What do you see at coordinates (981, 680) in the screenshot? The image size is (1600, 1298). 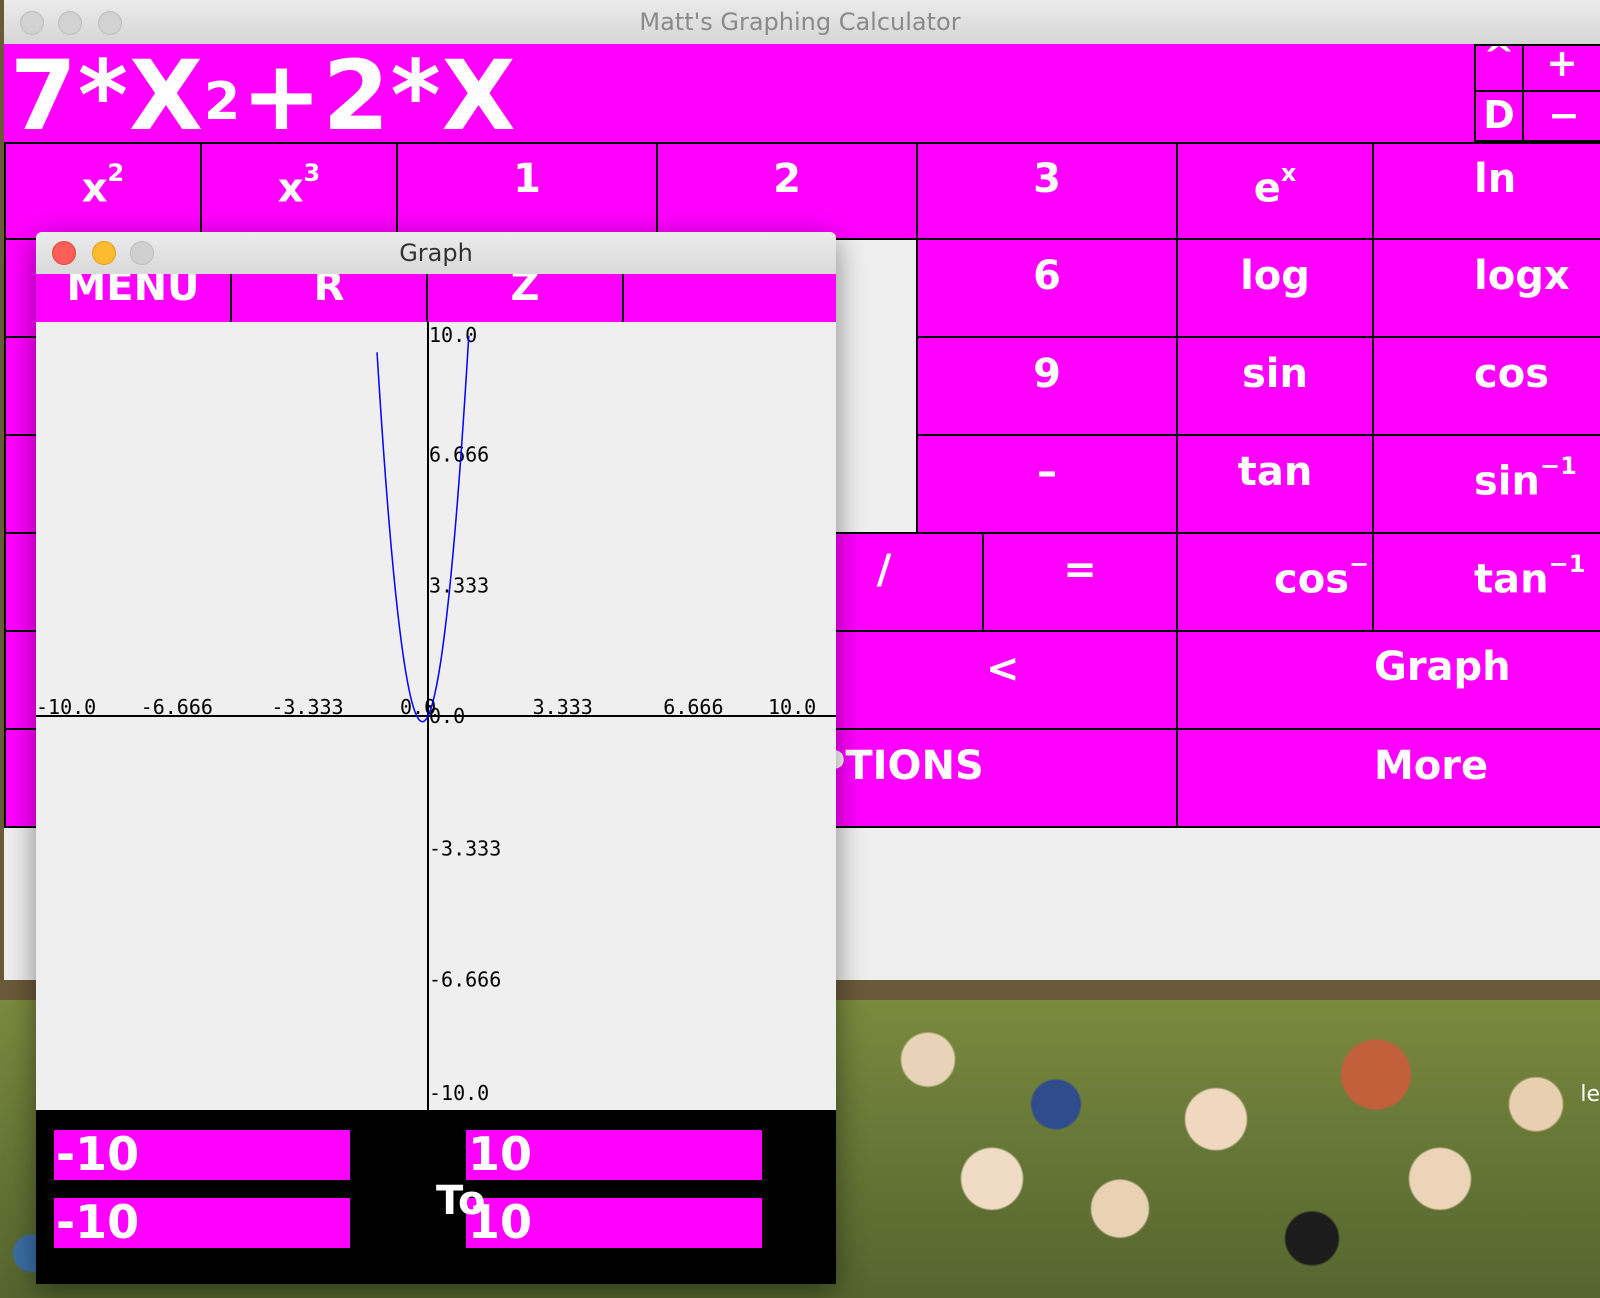 I see `backspace-button: <` at bounding box center [981, 680].